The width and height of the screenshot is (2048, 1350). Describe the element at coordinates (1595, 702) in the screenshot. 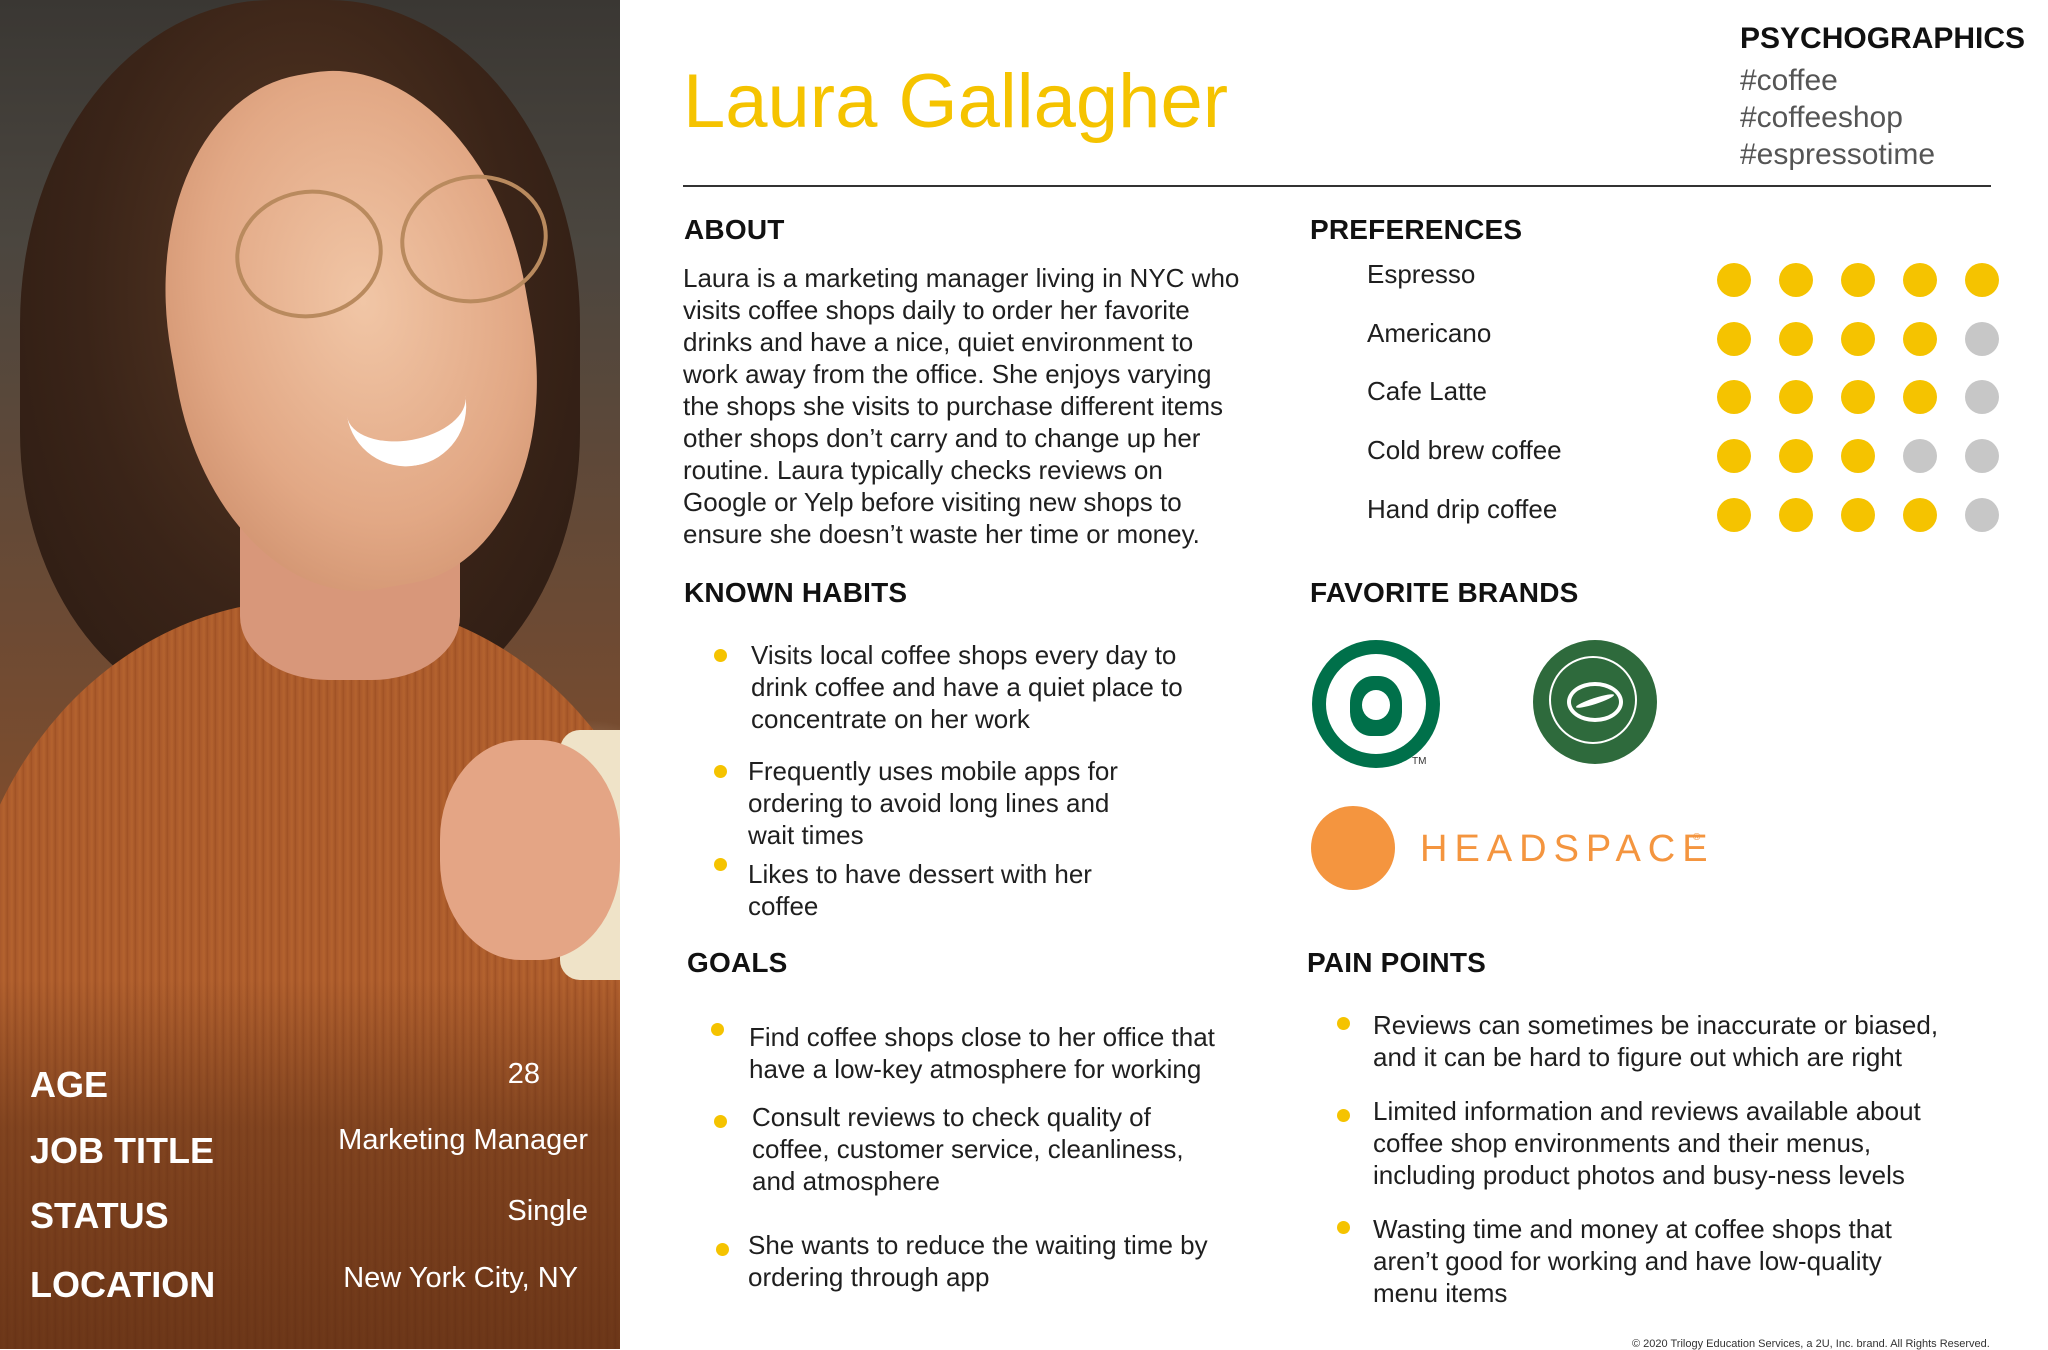

I see `espresso-house-logo` at that location.